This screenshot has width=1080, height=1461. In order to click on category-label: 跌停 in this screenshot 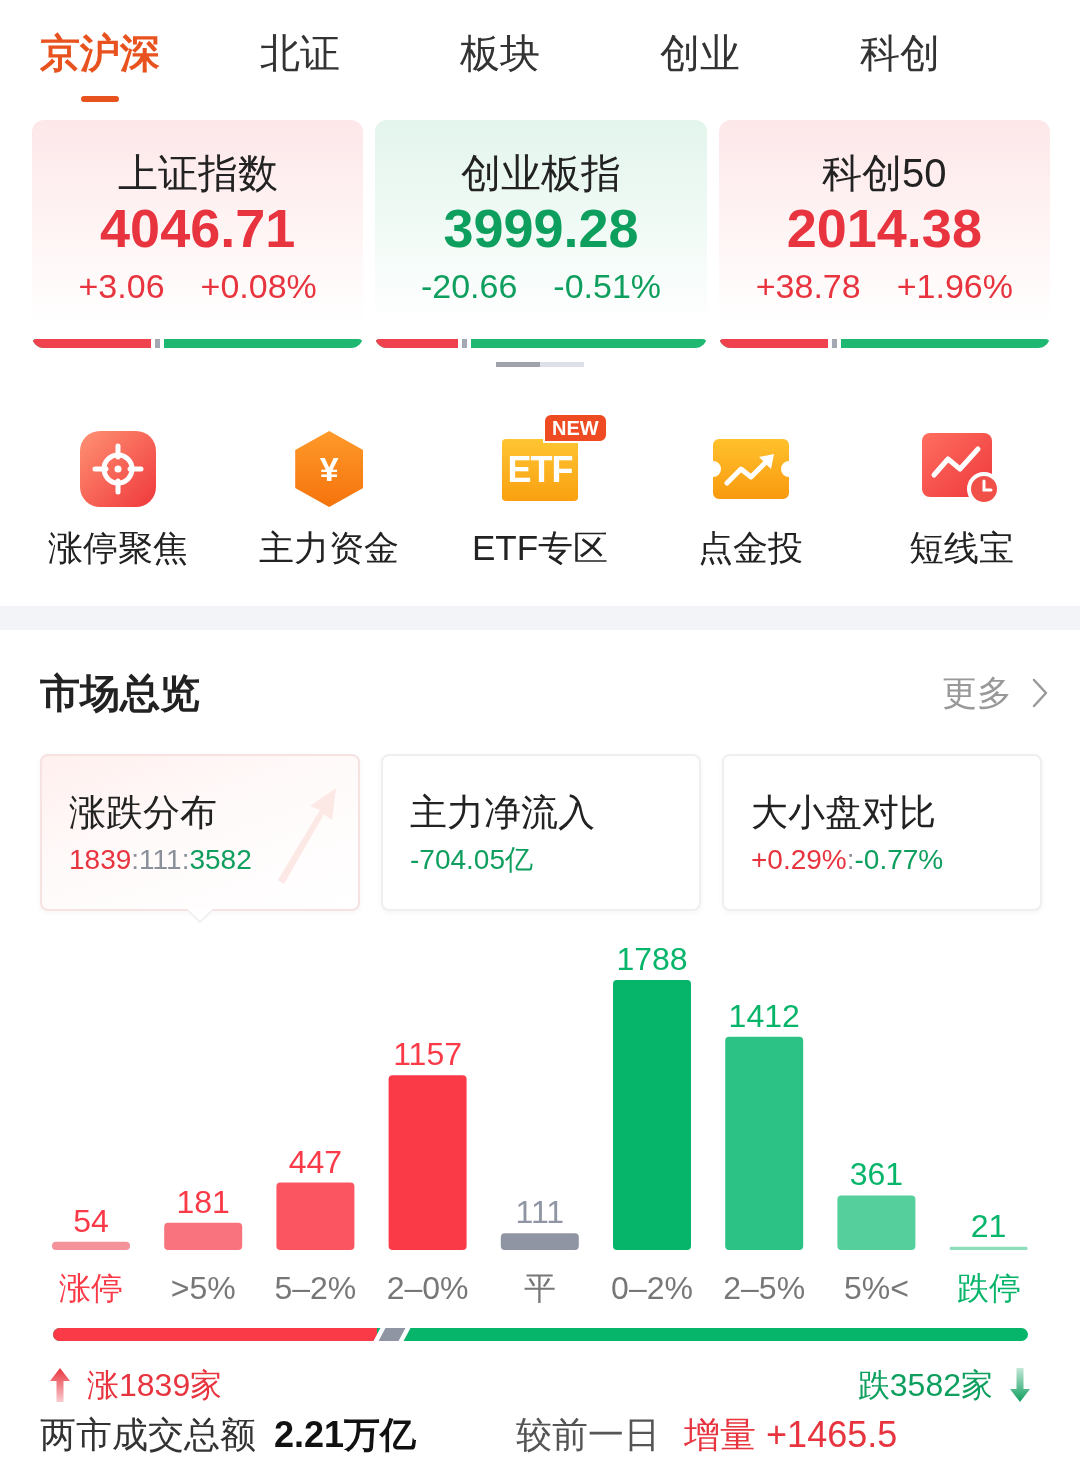, I will do `click(988, 1288)`.